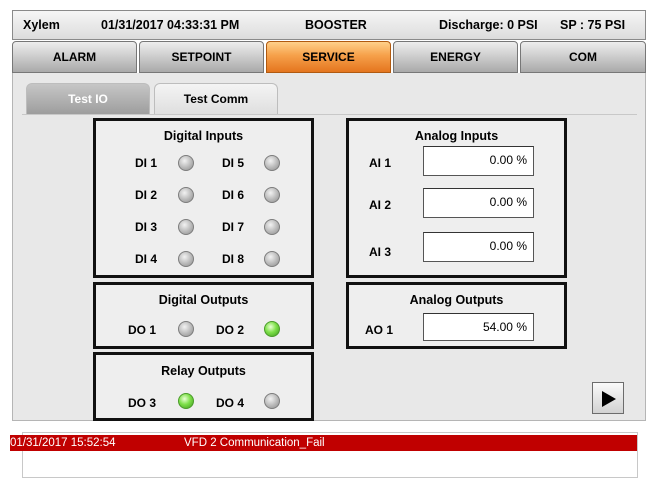 The image size is (659, 485). What do you see at coordinates (379, 330) in the screenshot?
I see `ao-label: AO 1` at bounding box center [379, 330].